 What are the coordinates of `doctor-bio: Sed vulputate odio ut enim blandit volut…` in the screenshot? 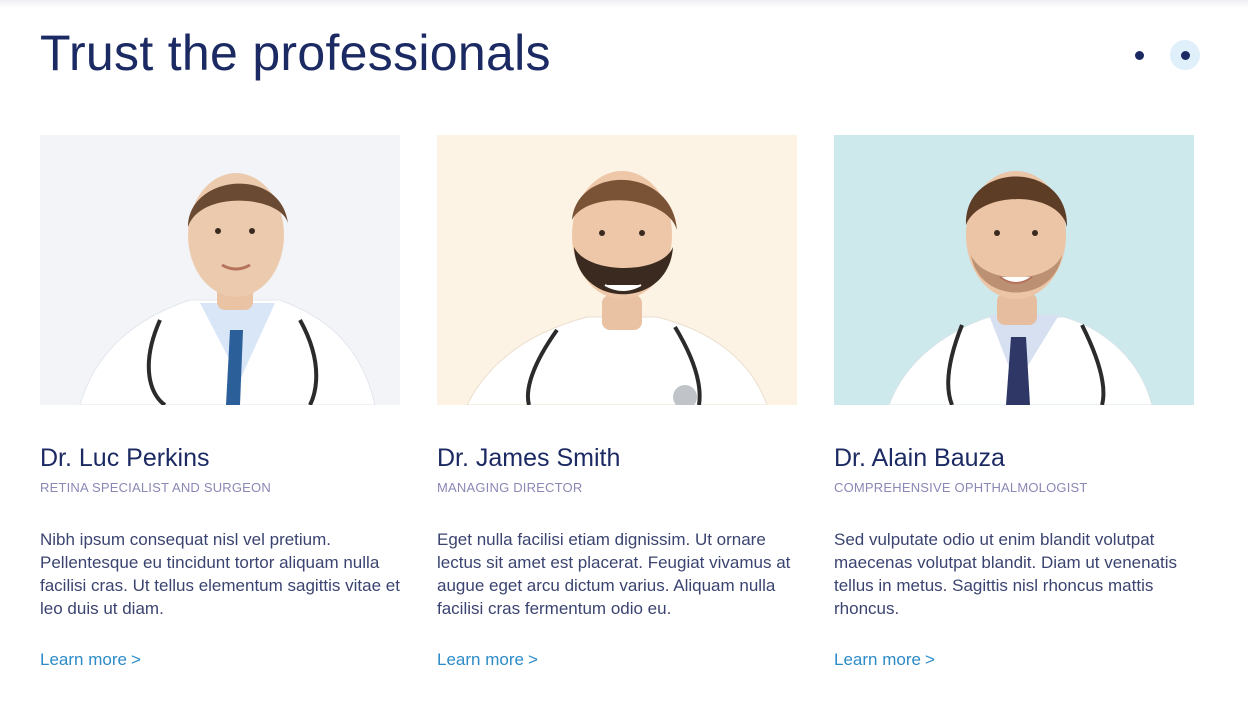 It's located at (1006, 574).